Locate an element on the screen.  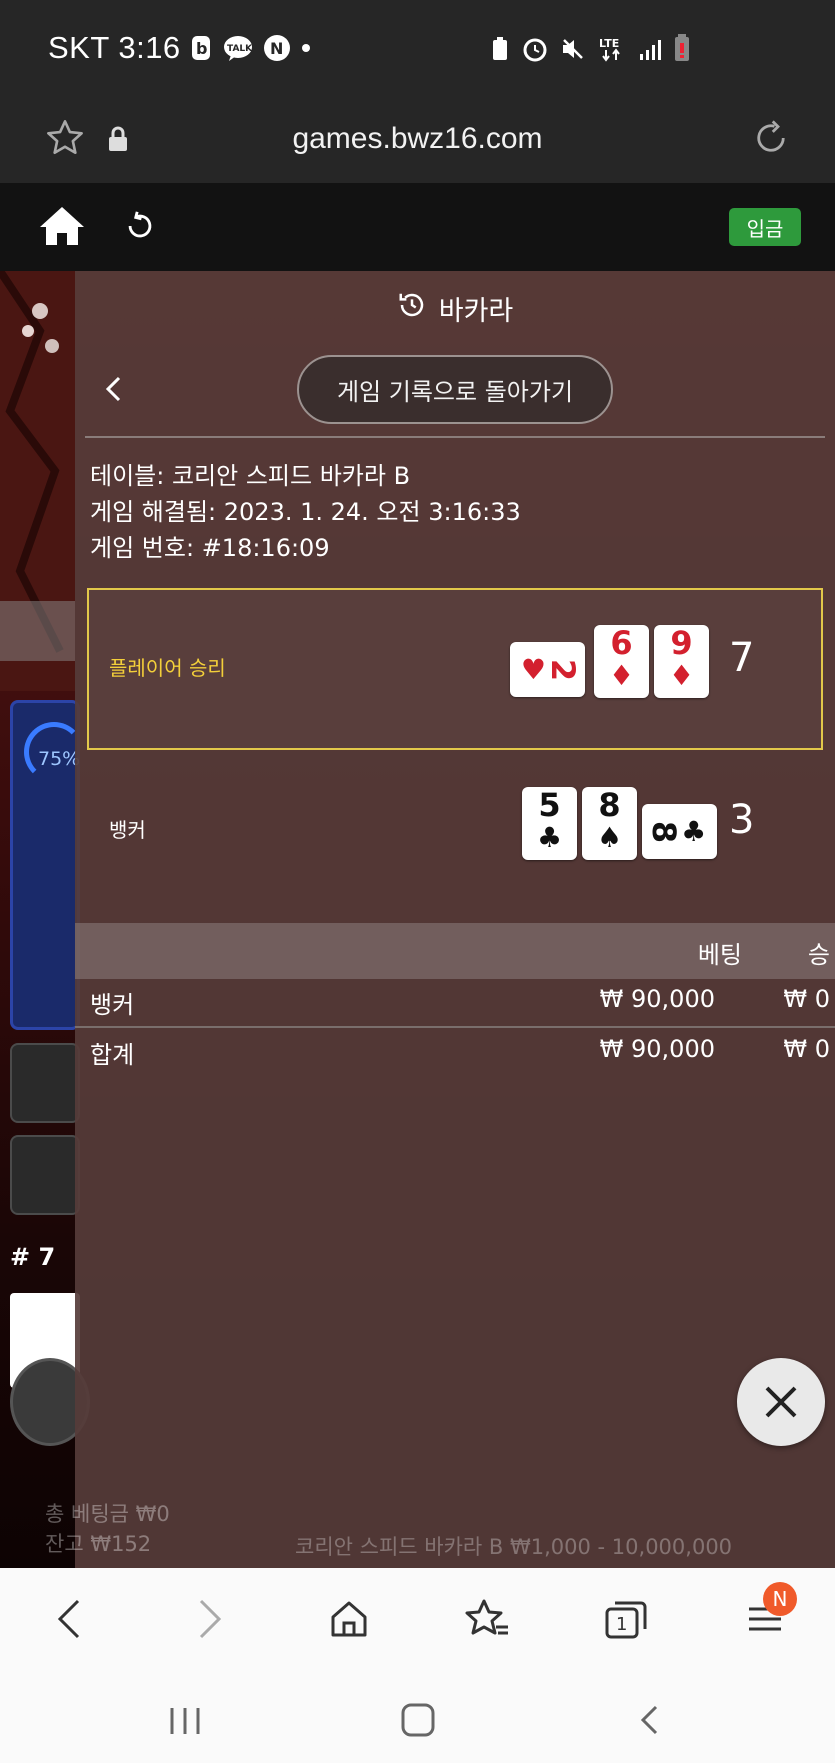
system-home-icon is located at coordinates (418, 1722).